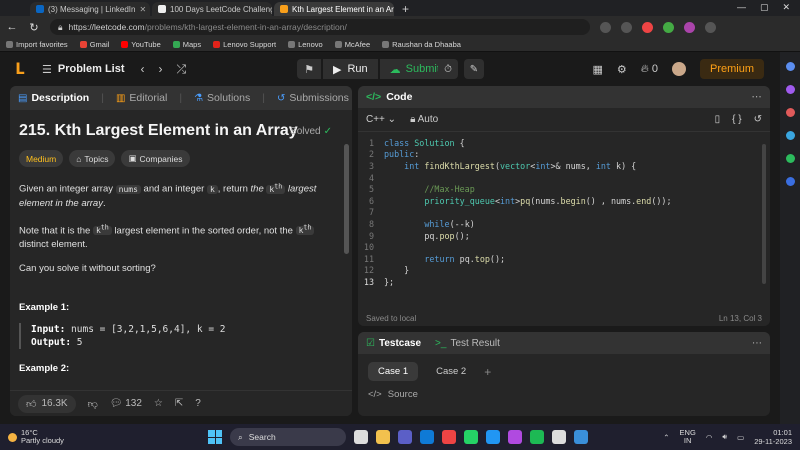  What do you see at coordinates (678, 69) in the screenshot?
I see `avatar` at bounding box center [678, 69].